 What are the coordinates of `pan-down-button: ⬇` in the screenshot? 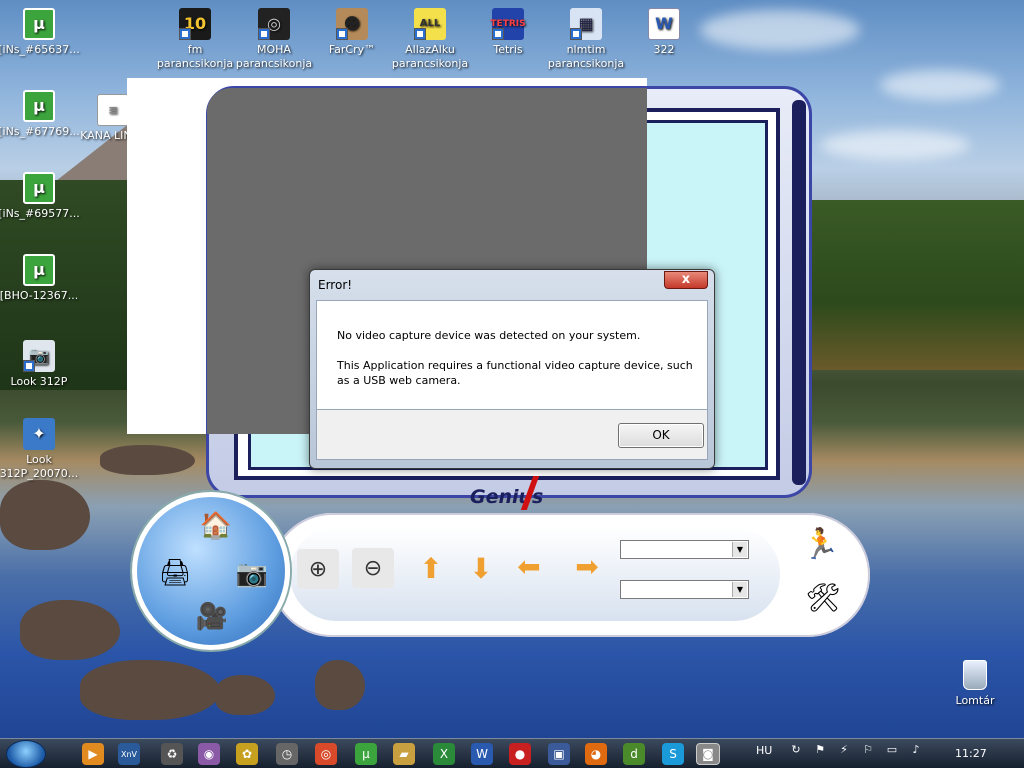 It's located at (481, 568).